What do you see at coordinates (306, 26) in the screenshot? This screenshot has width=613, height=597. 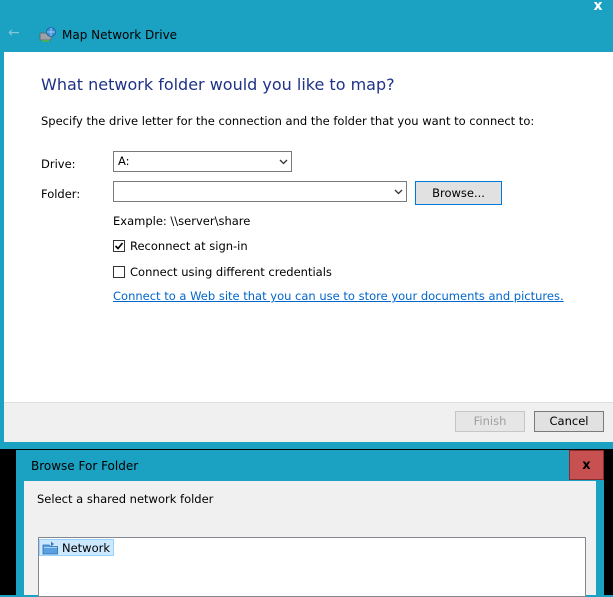 I see `title-bar: ← Map Network Drive x` at bounding box center [306, 26].